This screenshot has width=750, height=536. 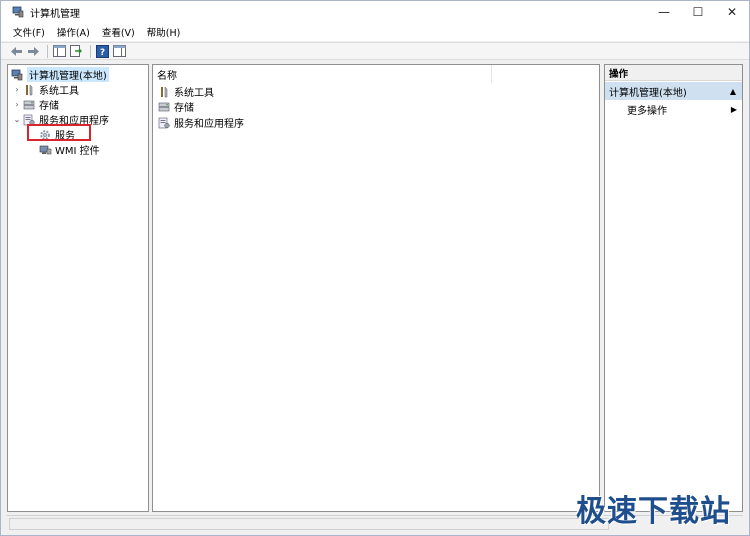 What do you see at coordinates (309, 524) in the screenshot?
I see `status-cell` at bounding box center [309, 524].